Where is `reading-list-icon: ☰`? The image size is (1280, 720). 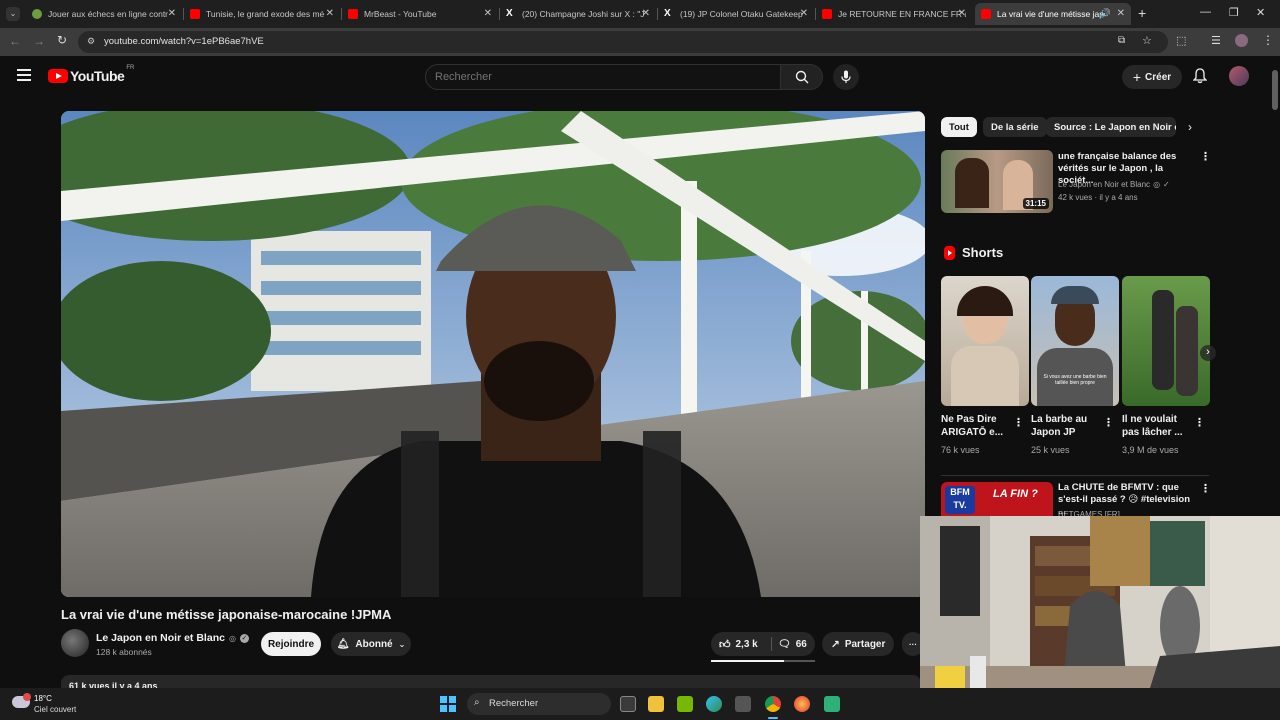
reading-list-icon: ☰ is located at coordinates (1216, 40).